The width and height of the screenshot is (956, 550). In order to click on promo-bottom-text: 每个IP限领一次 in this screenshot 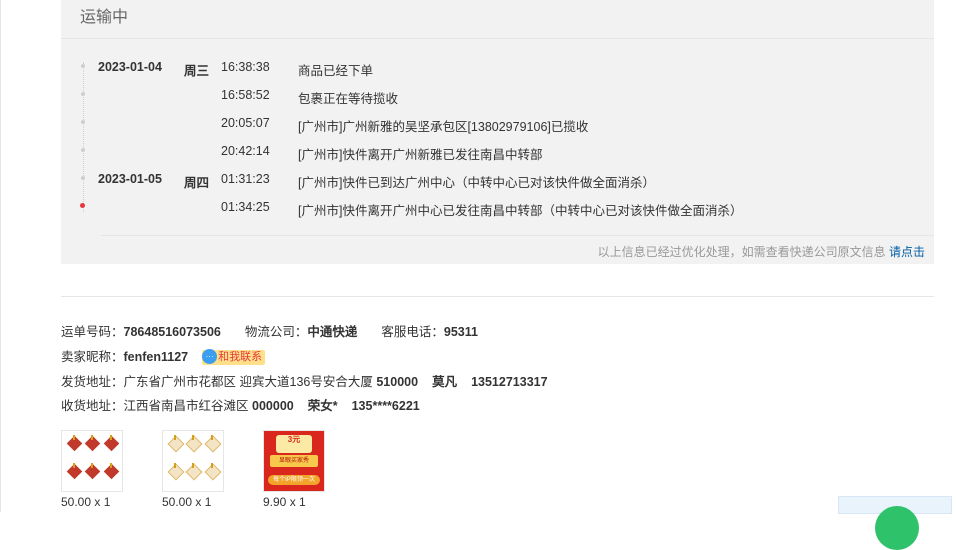, I will do `click(294, 480)`.